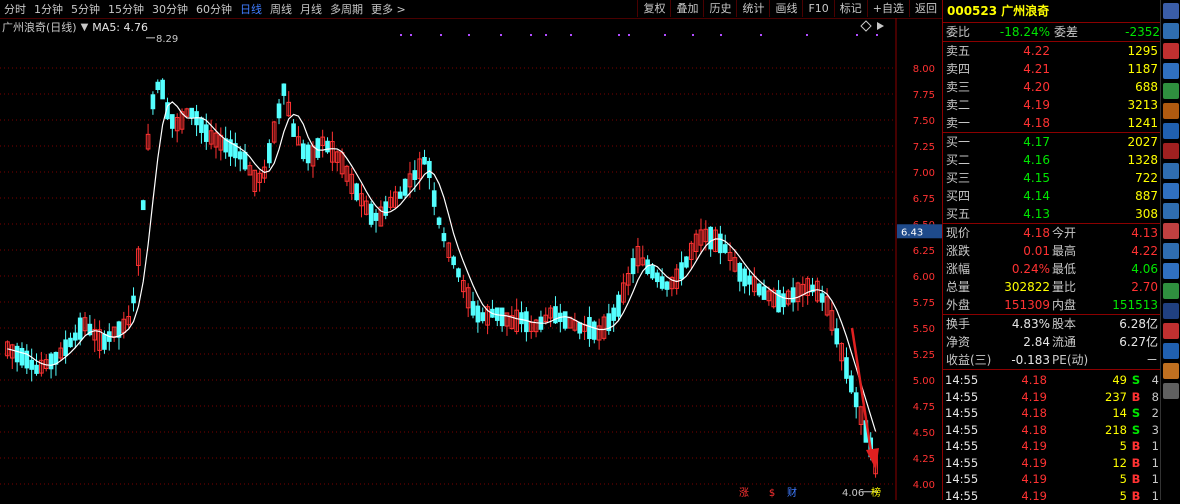  I want to click on ask-price: 4.19, so click(1017, 105).